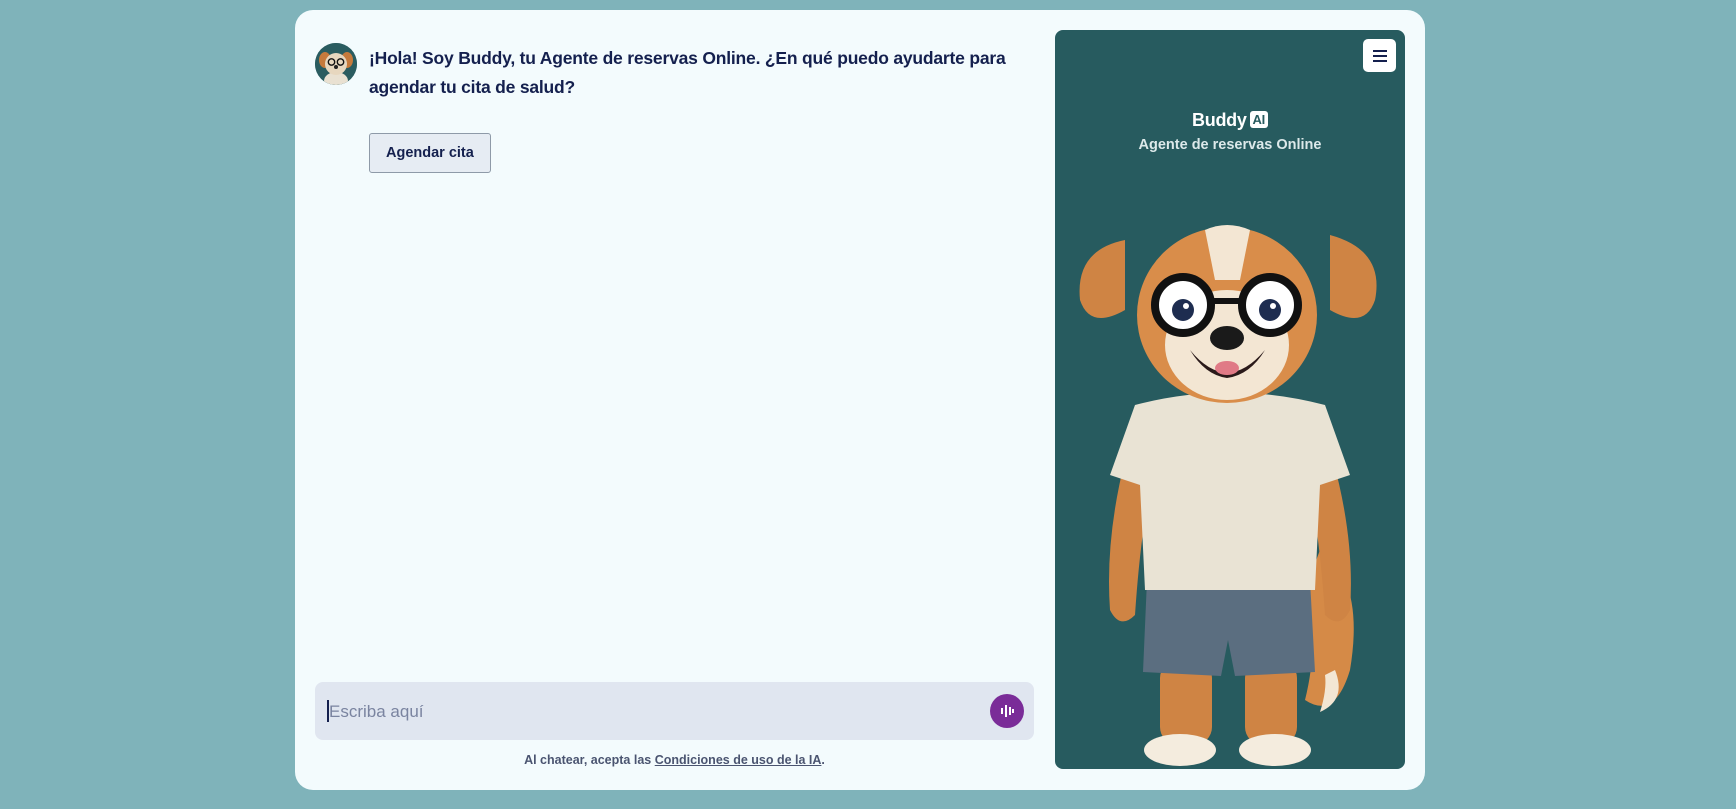 The image size is (1736, 809). I want to click on greeting-text-start: ¡Hola! Soy Buddy, tu, so click(454, 58).